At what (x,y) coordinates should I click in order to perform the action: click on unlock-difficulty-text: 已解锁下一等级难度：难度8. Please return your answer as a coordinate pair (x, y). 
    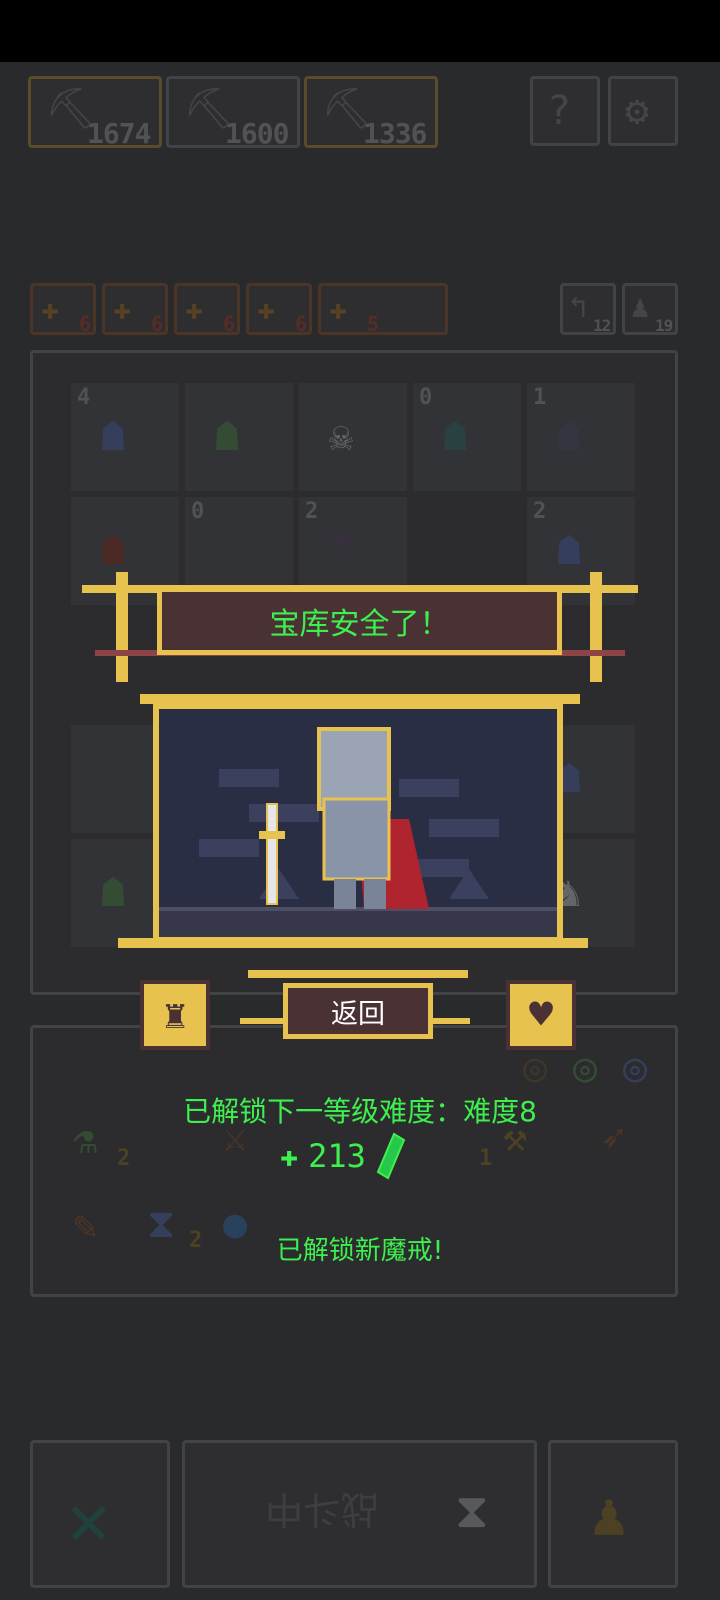
    Looking at the image, I should click on (360, 1111).